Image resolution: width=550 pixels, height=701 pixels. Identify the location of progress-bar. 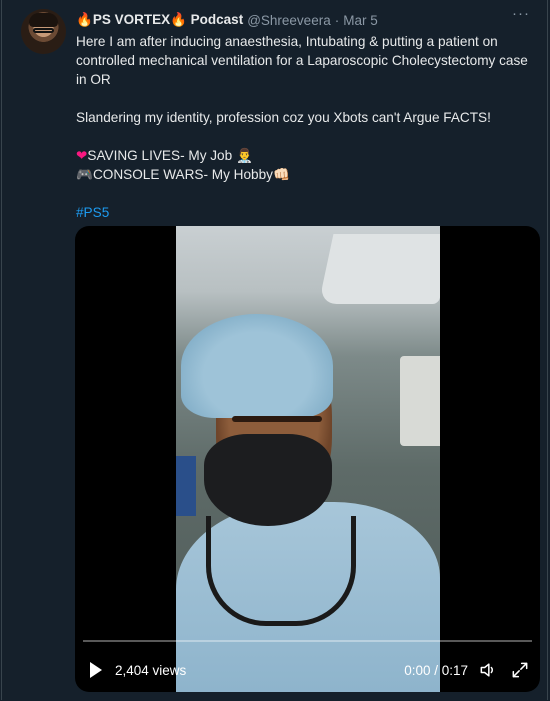
(307, 641).